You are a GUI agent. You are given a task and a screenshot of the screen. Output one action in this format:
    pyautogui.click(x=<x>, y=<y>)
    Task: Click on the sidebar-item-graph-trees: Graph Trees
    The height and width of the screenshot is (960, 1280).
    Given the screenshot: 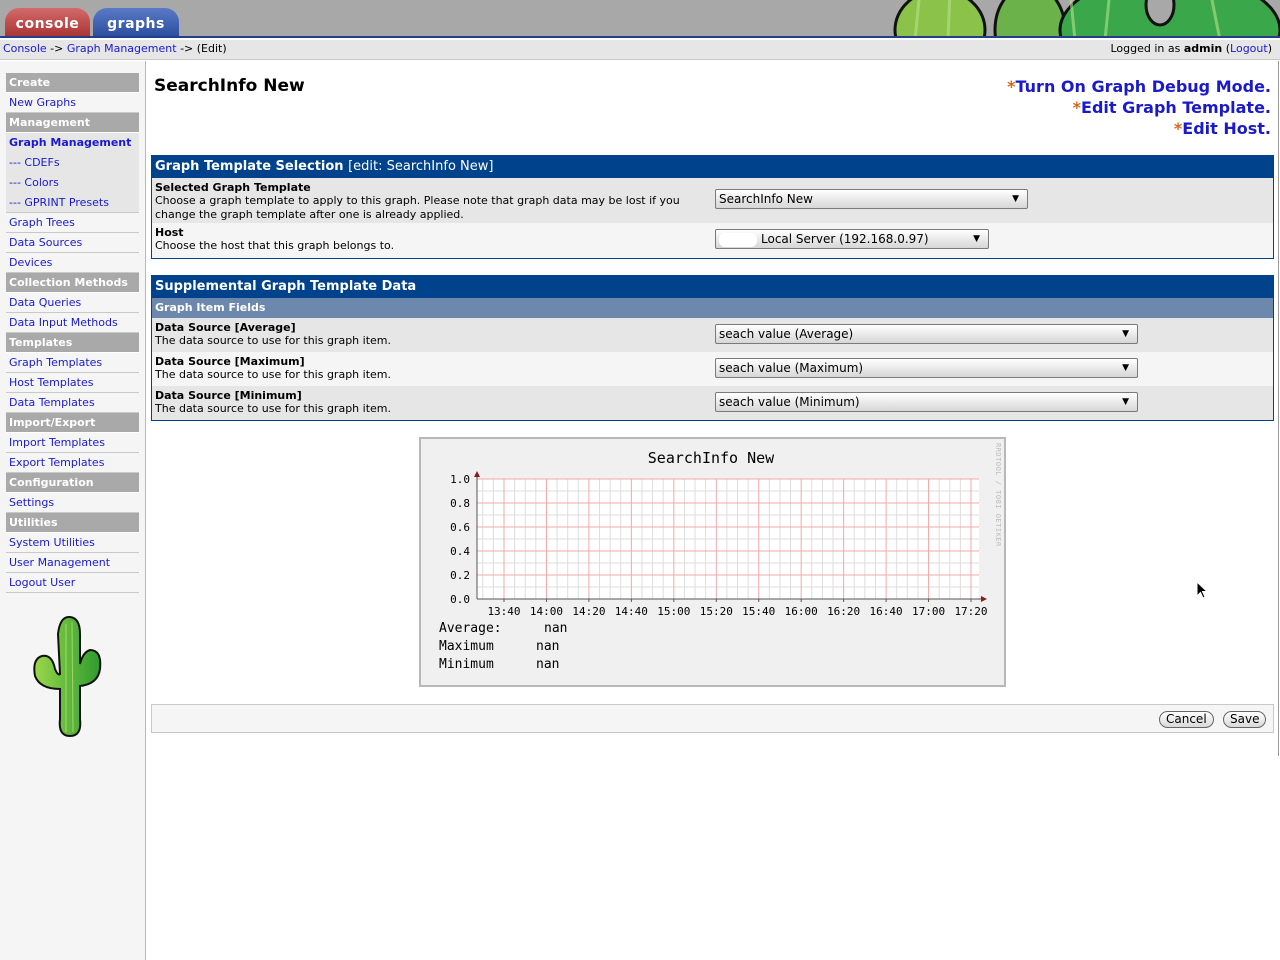 What is the action you would take?
    pyautogui.click(x=72, y=223)
    